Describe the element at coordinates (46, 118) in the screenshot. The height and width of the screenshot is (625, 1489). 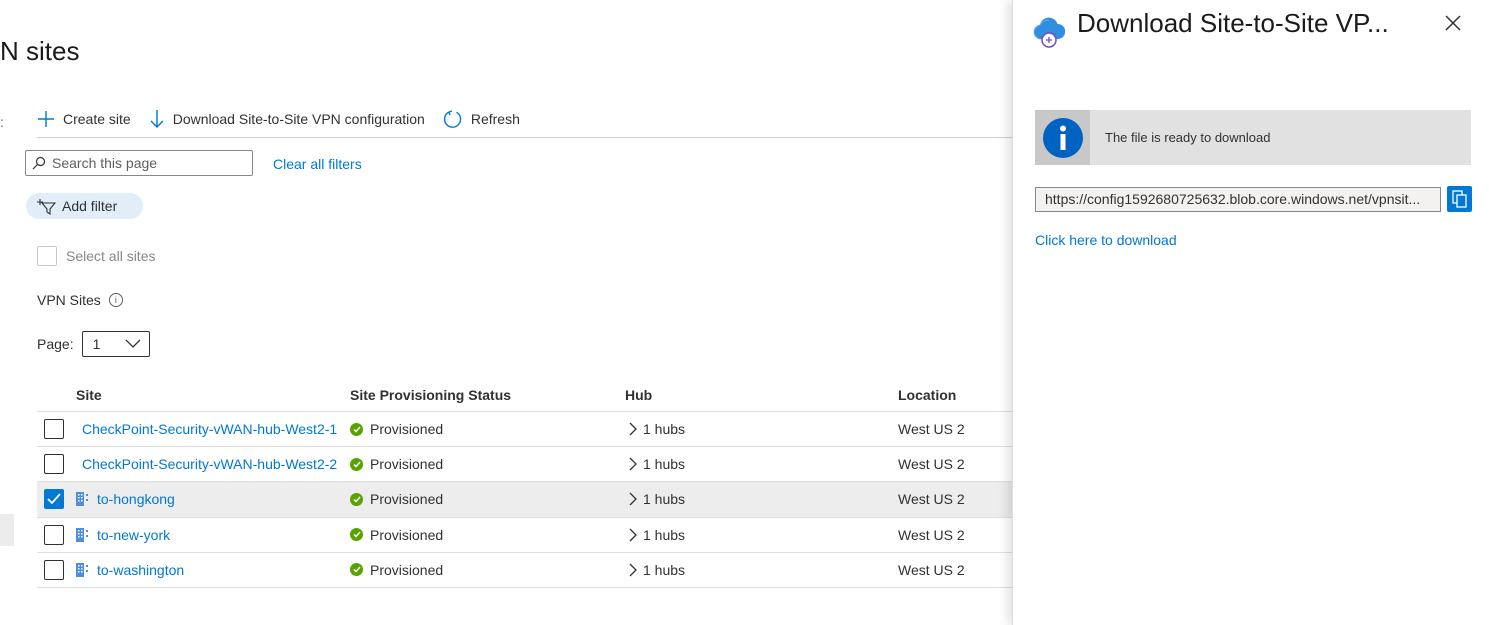
I see `plus-icon` at that location.